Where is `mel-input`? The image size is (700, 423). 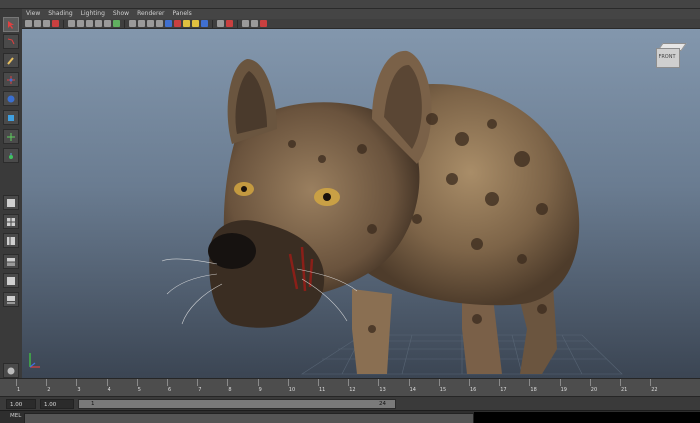
mel-input is located at coordinates (249, 418).